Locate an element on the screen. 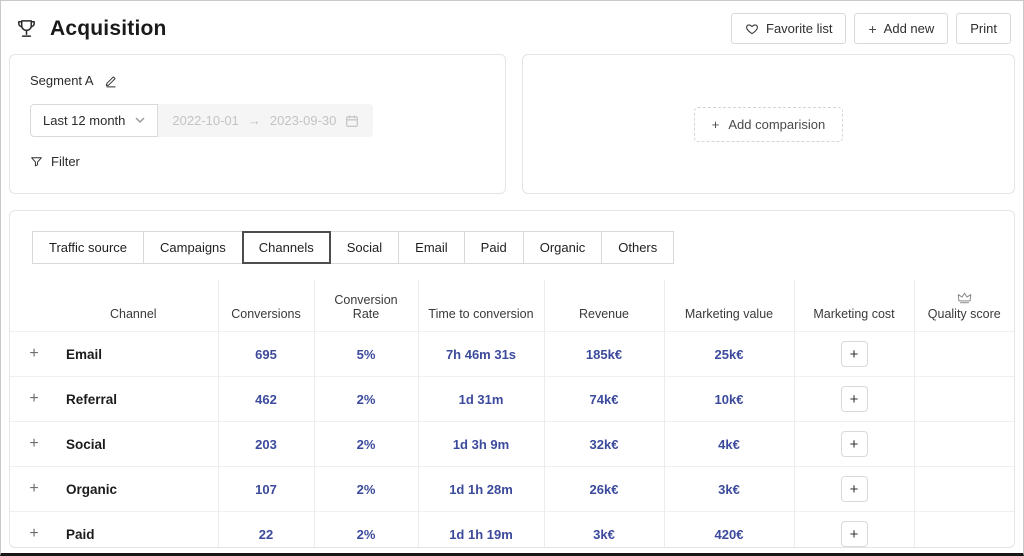 This screenshot has width=1024, height=556. revenue-value: 32k€ is located at coordinates (603, 444).